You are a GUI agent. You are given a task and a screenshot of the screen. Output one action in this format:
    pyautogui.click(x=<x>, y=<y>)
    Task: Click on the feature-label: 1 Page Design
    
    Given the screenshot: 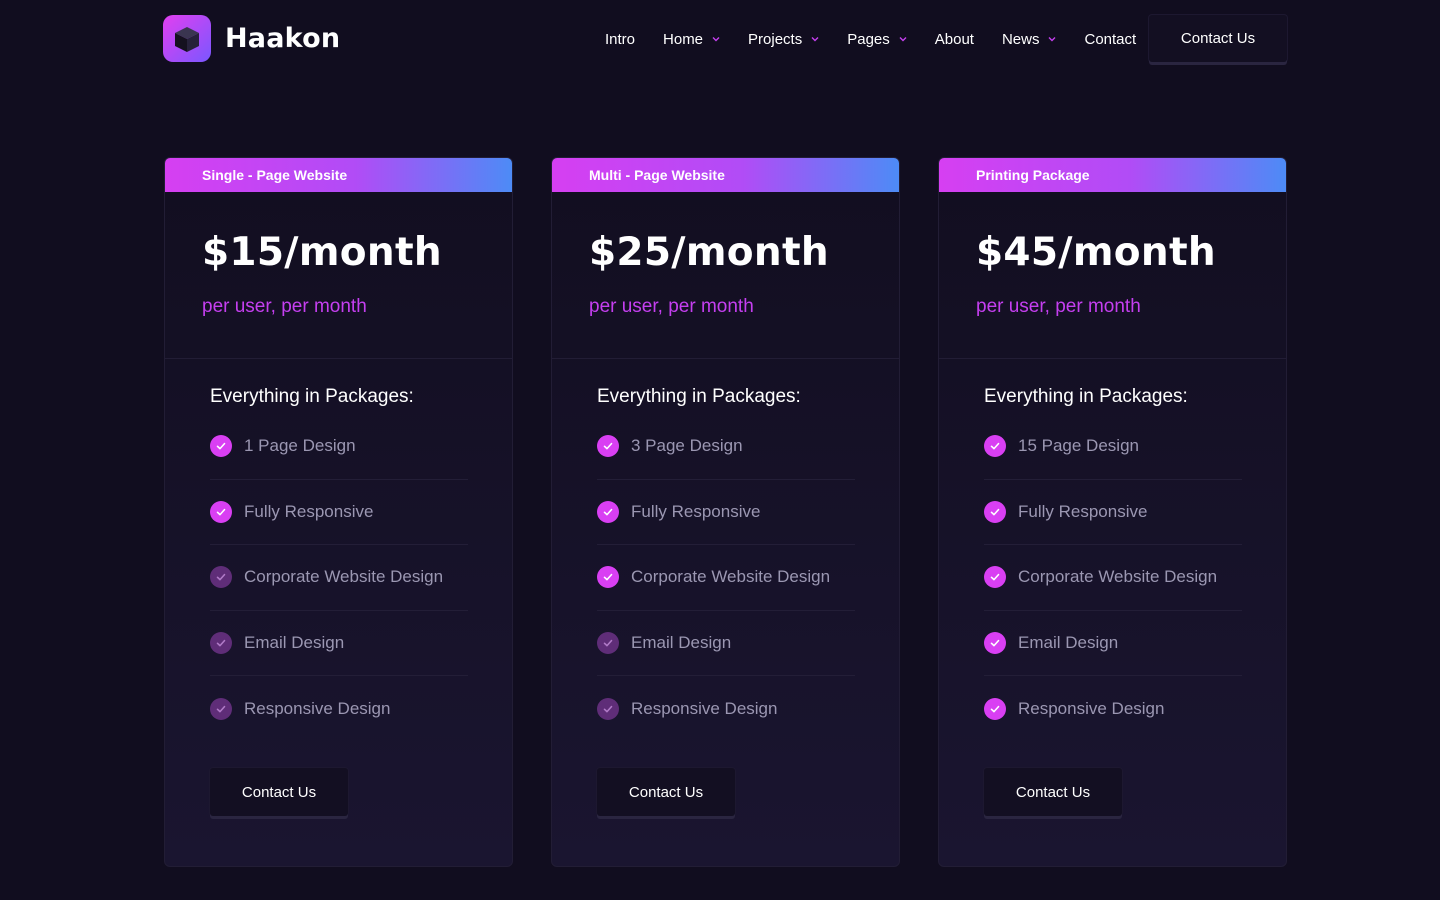 What is the action you would take?
    pyautogui.click(x=300, y=446)
    